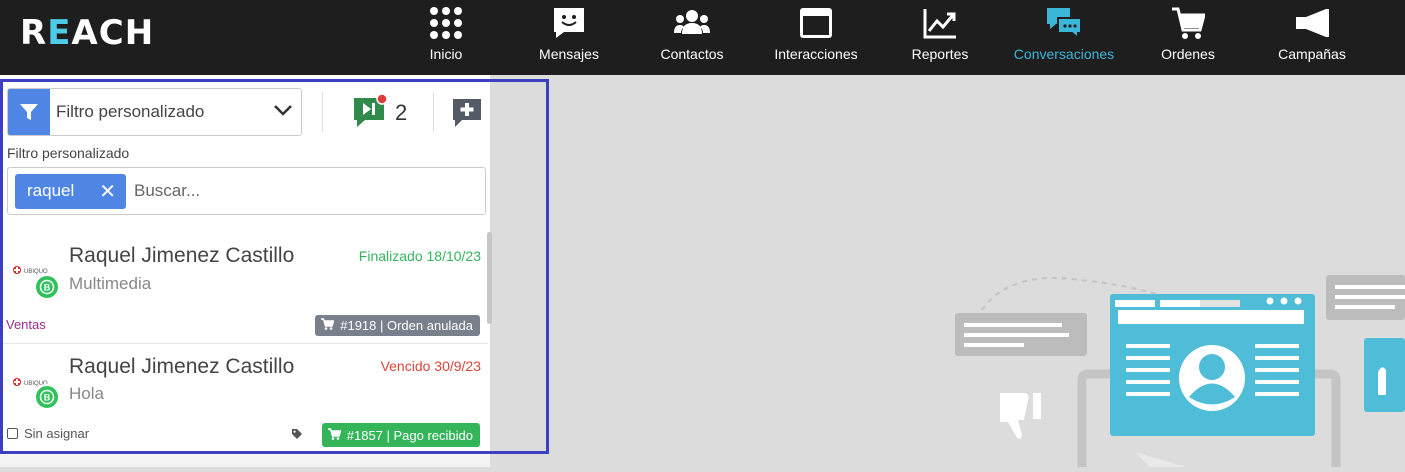 Image resolution: width=1405 pixels, height=472 pixels. What do you see at coordinates (245, 461) in the screenshot?
I see `panel-footer` at bounding box center [245, 461].